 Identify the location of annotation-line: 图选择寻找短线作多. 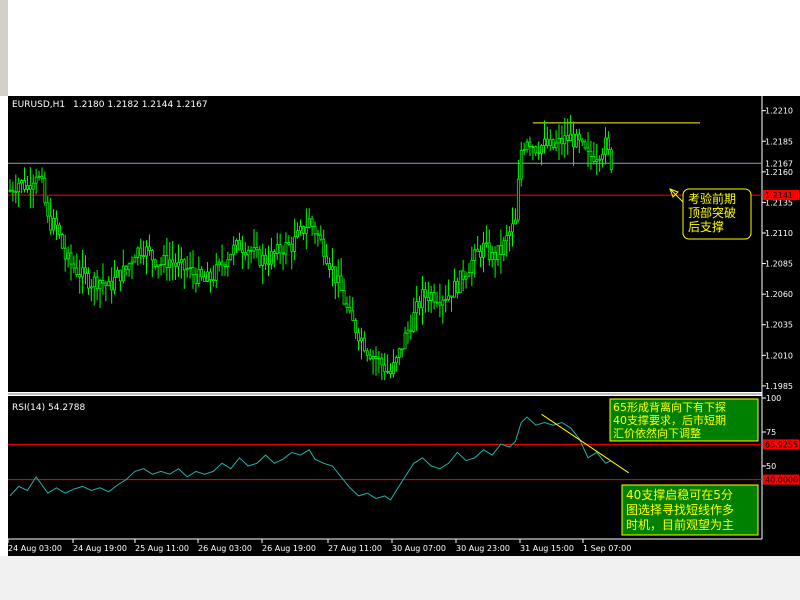
(680, 510).